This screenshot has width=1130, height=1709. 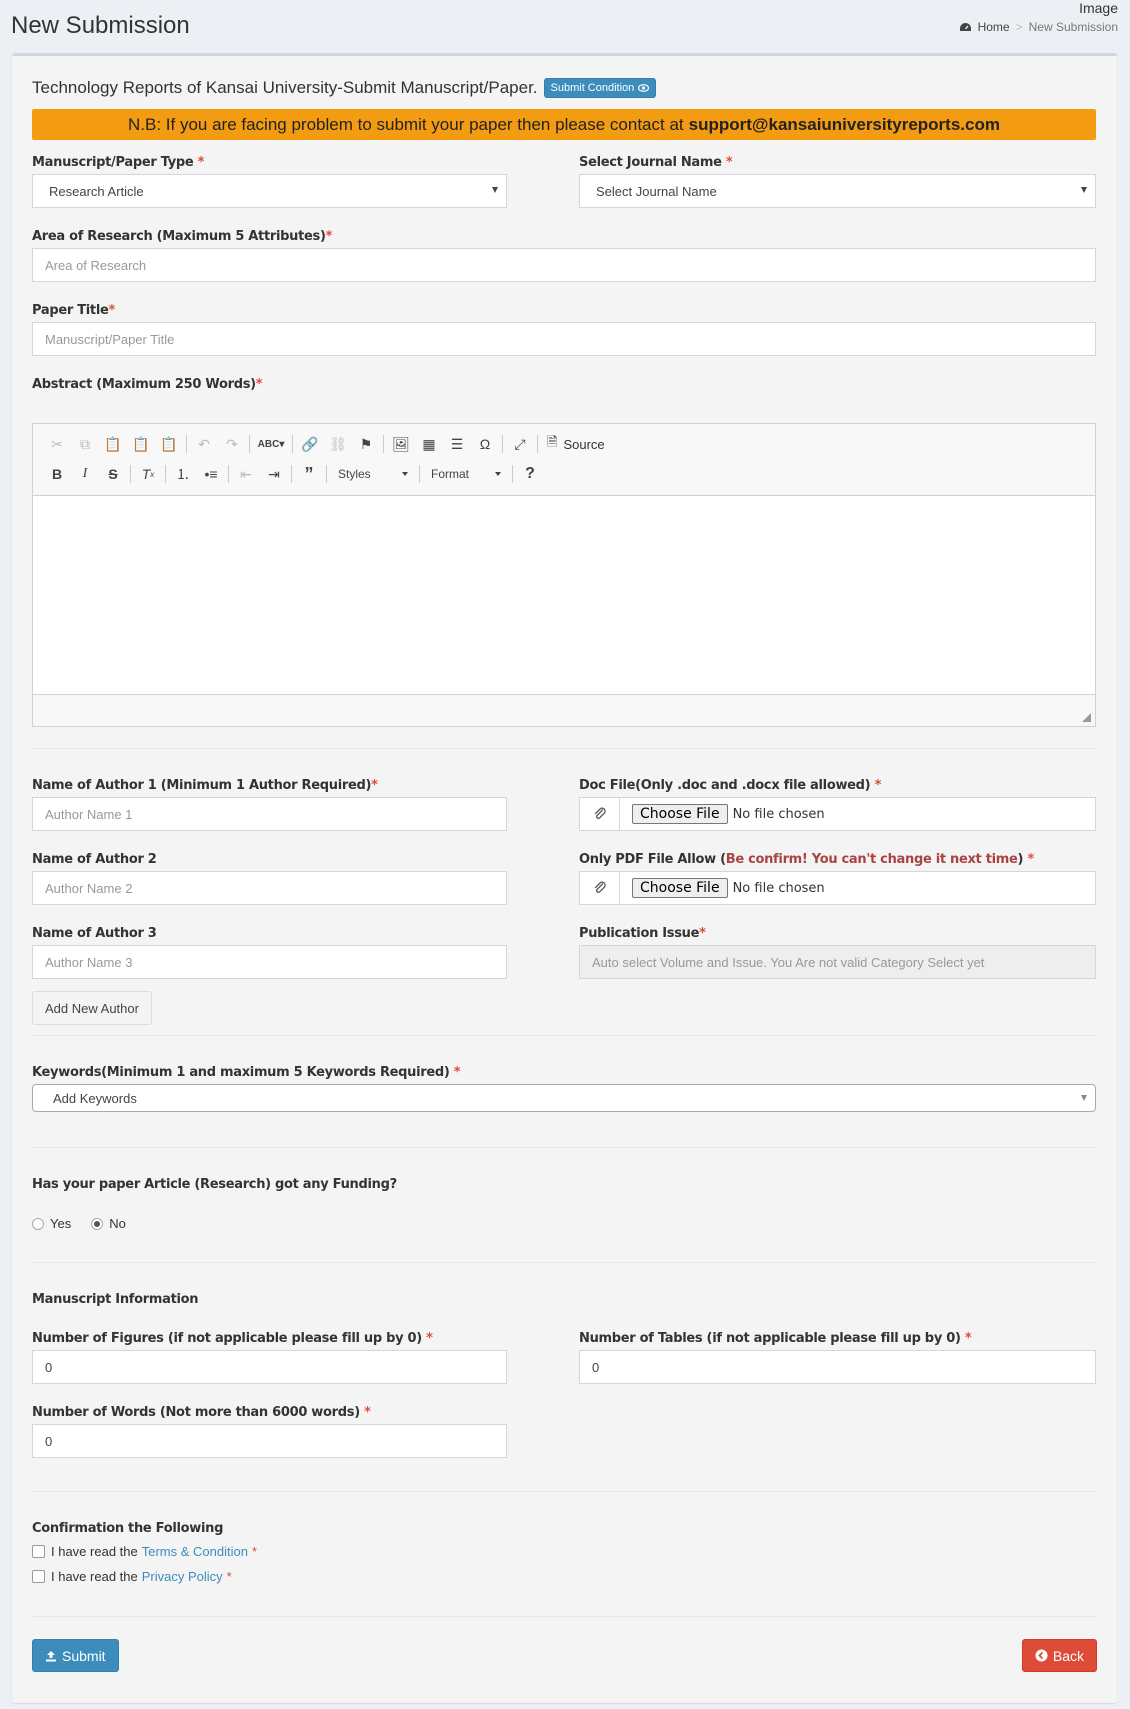 What do you see at coordinates (429, 444) in the screenshot?
I see `table-icon: ▦` at bounding box center [429, 444].